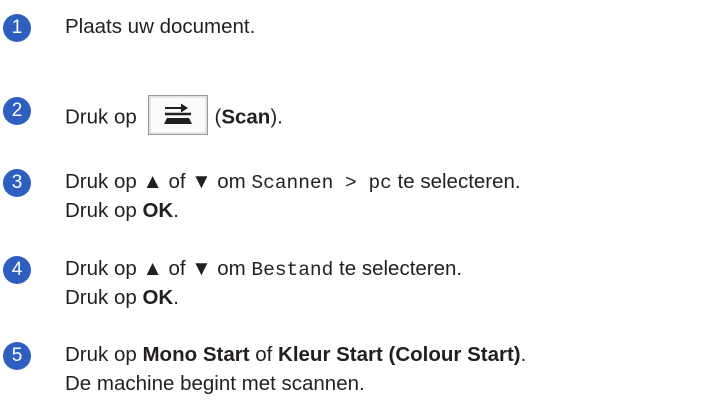 This screenshot has width=724, height=415. What do you see at coordinates (160, 26) in the screenshot?
I see `step-text: Plaats uw document.` at bounding box center [160, 26].